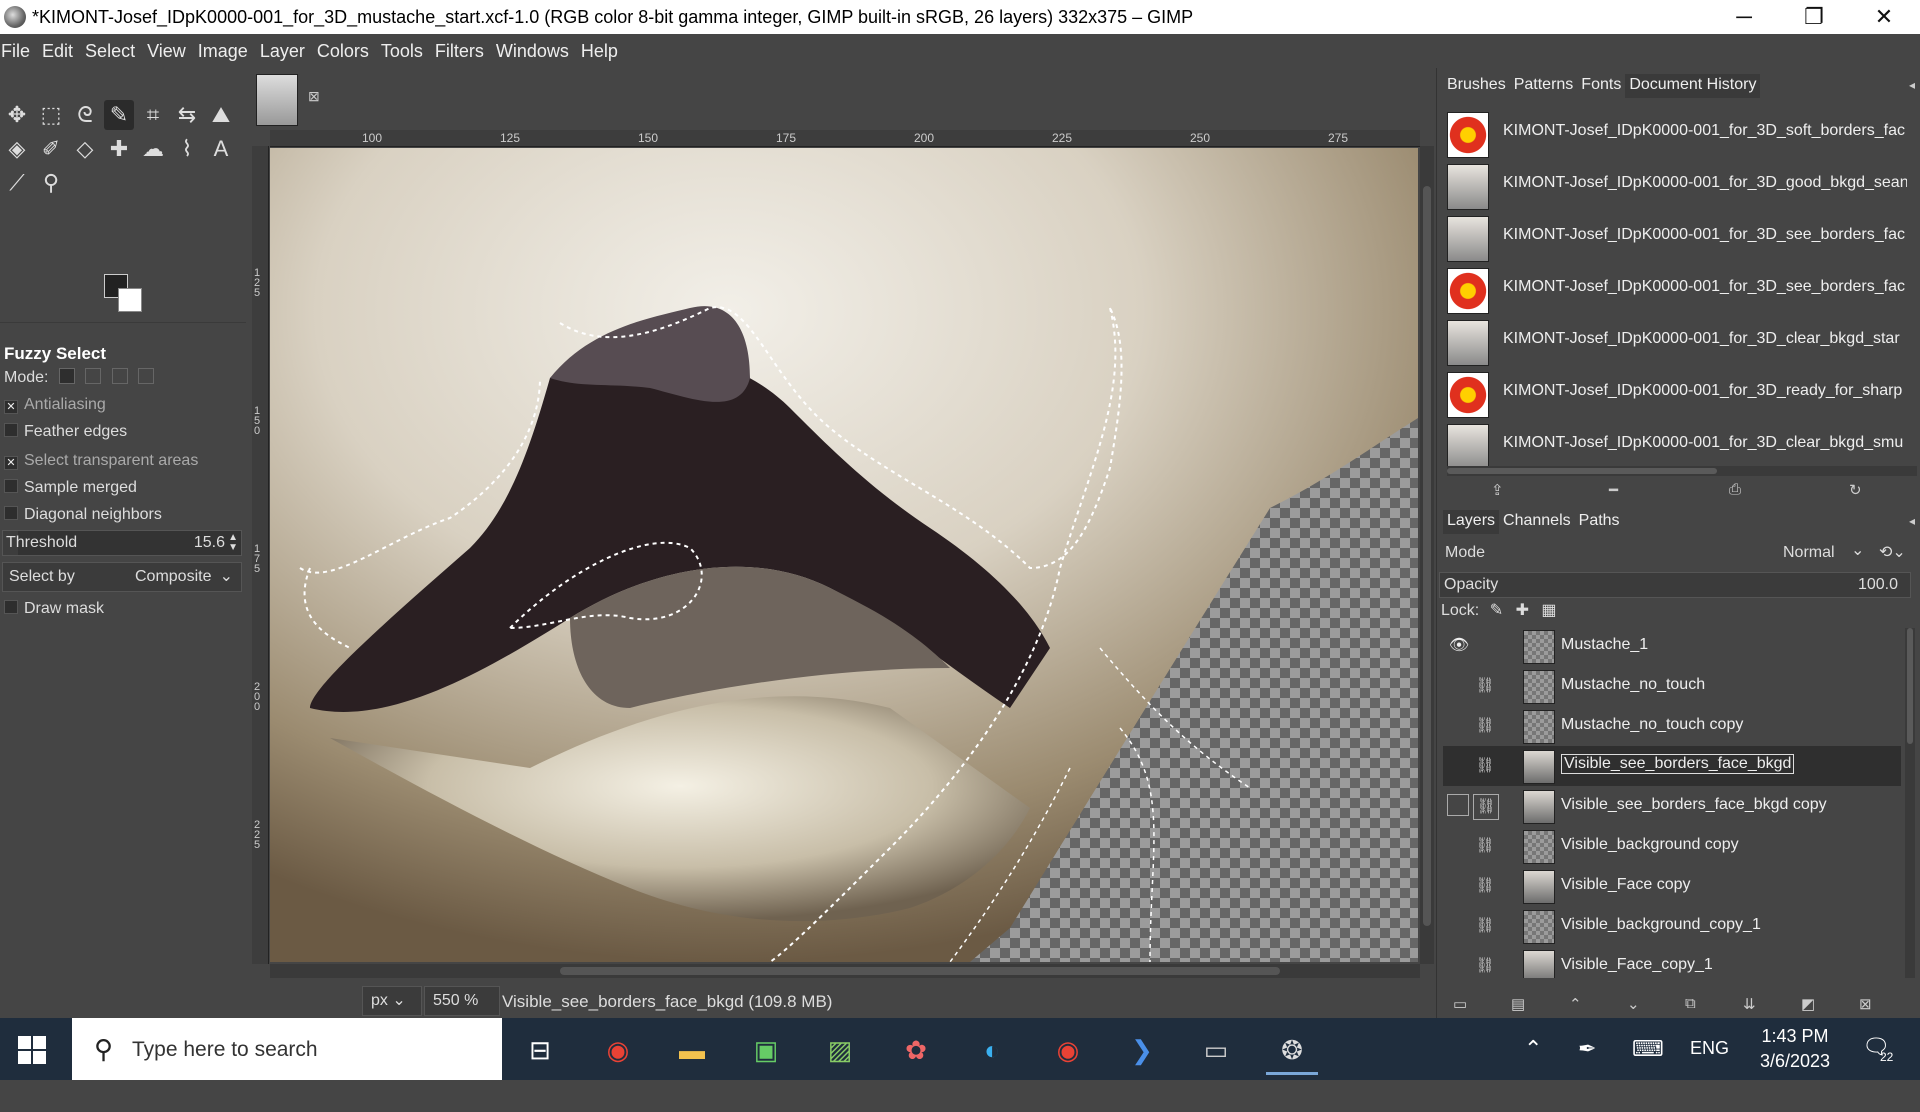  I want to click on menu-select: Select, so click(110, 51).